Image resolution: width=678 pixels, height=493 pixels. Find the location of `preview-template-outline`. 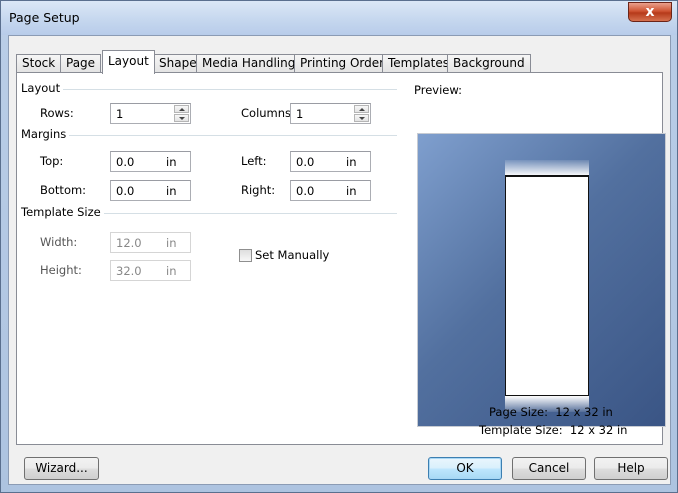

preview-template-outline is located at coordinates (547, 286).